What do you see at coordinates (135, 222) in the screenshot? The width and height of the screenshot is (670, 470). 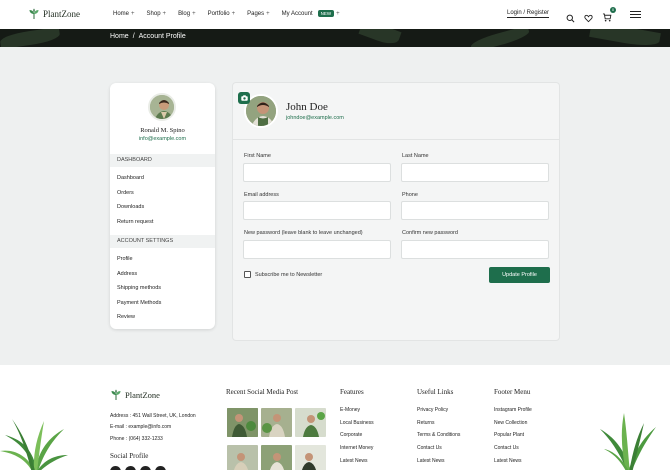 I see `sidebar-item-return-request: Return request` at bounding box center [135, 222].